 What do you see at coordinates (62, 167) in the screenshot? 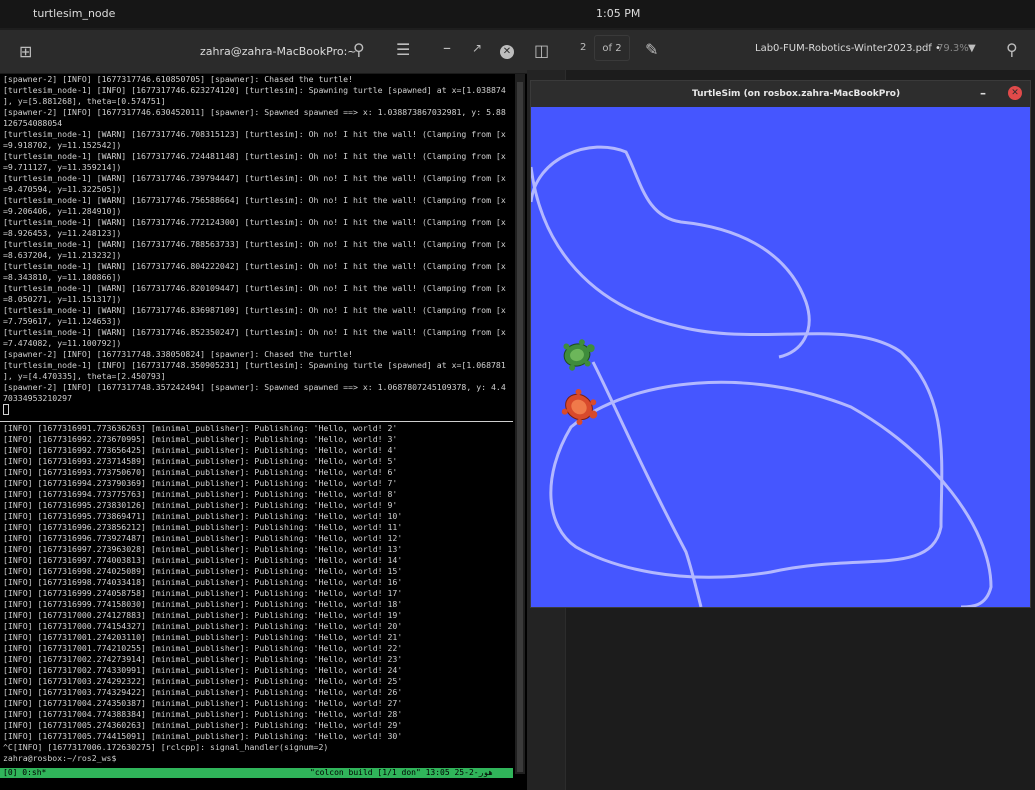
I see `terminal-line: =9.711127, y=11.359214])` at bounding box center [62, 167].